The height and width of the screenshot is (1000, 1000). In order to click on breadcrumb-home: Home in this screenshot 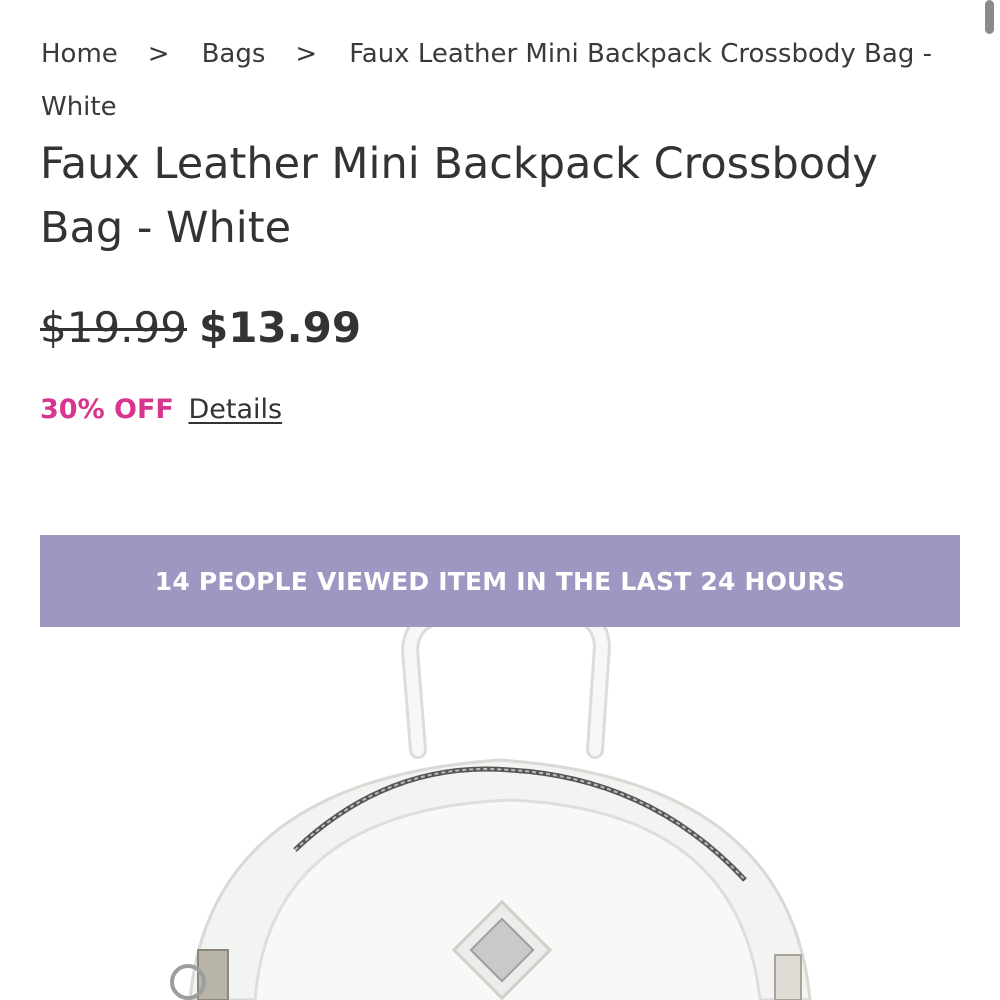, I will do `click(79, 54)`.